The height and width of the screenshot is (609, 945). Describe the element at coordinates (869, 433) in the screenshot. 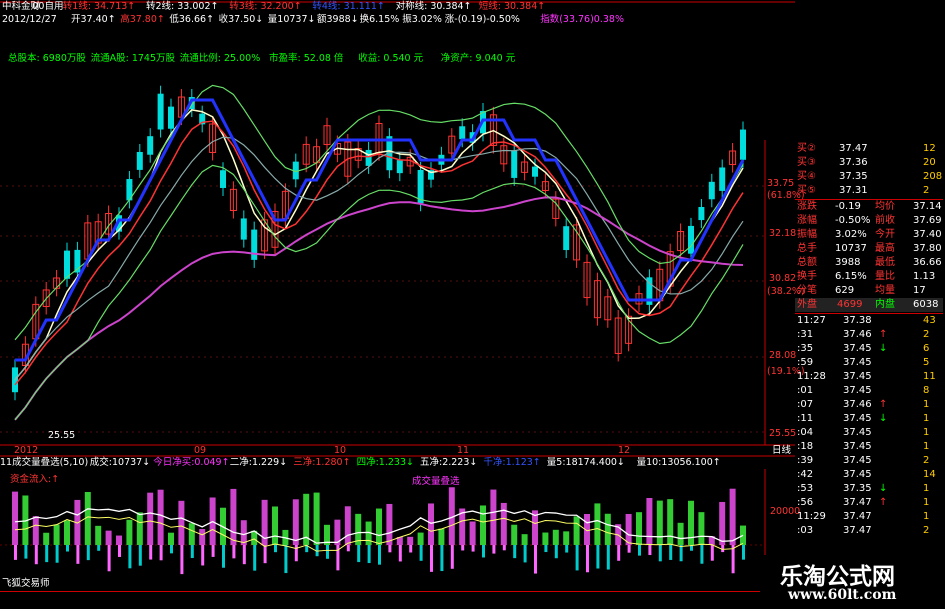

I see `tick-row: :04 37.45 1` at that location.